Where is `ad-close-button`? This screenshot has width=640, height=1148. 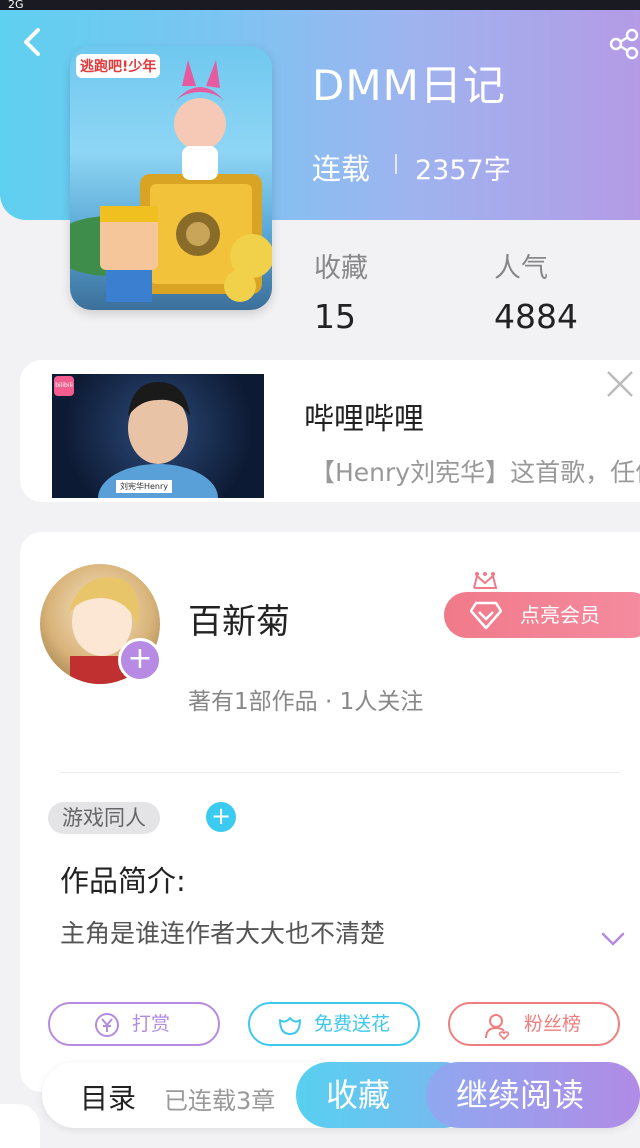 ad-close-button is located at coordinates (620, 384).